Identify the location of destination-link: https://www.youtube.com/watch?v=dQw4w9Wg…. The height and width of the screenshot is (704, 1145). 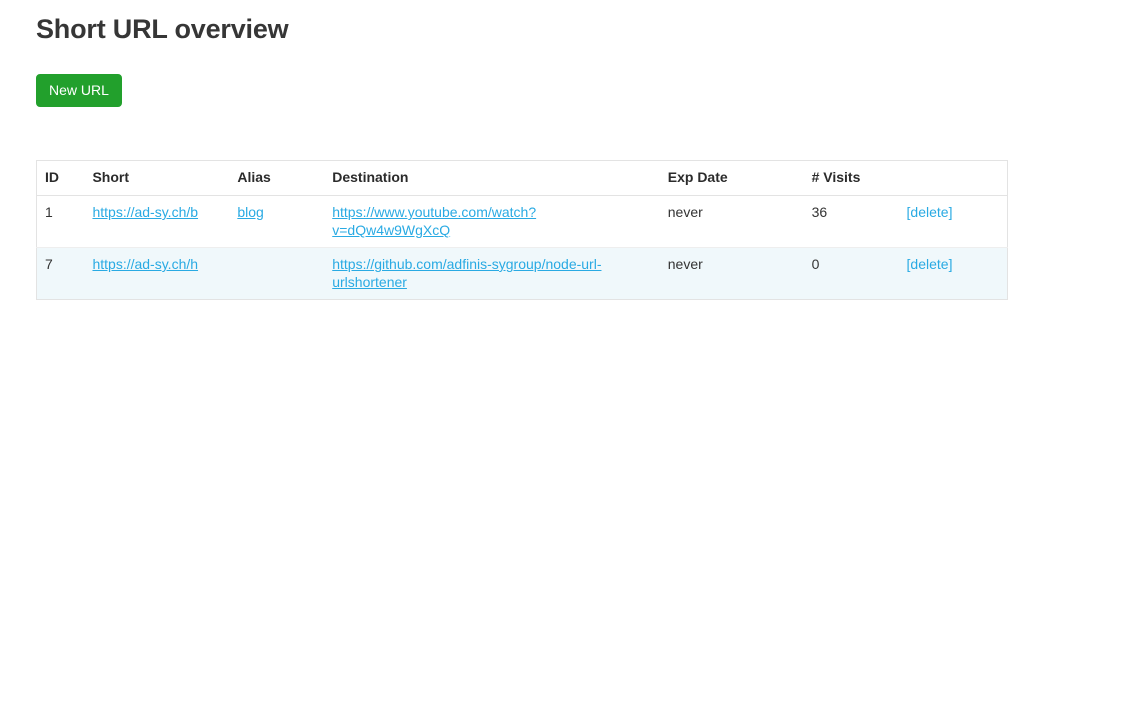
(434, 221).